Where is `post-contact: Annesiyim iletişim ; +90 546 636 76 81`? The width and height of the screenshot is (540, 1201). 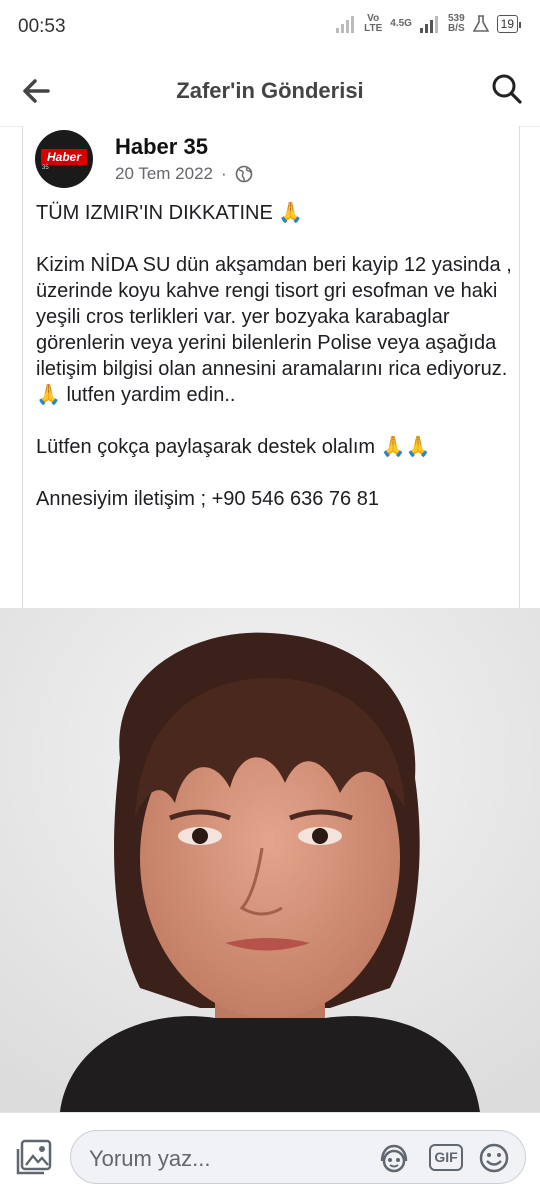 post-contact: Annesiyim iletişim ; +90 546 636 76 81 is located at coordinates (207, 499).